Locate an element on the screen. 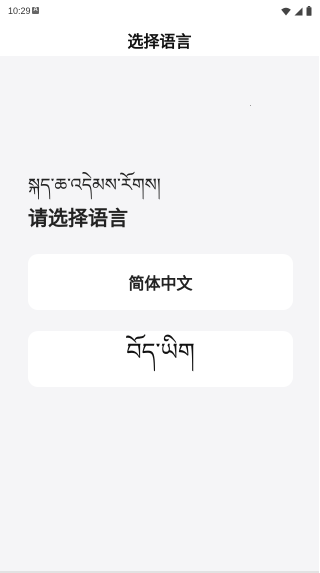  status-time: 10:29 is located at coordinates (19, 11).